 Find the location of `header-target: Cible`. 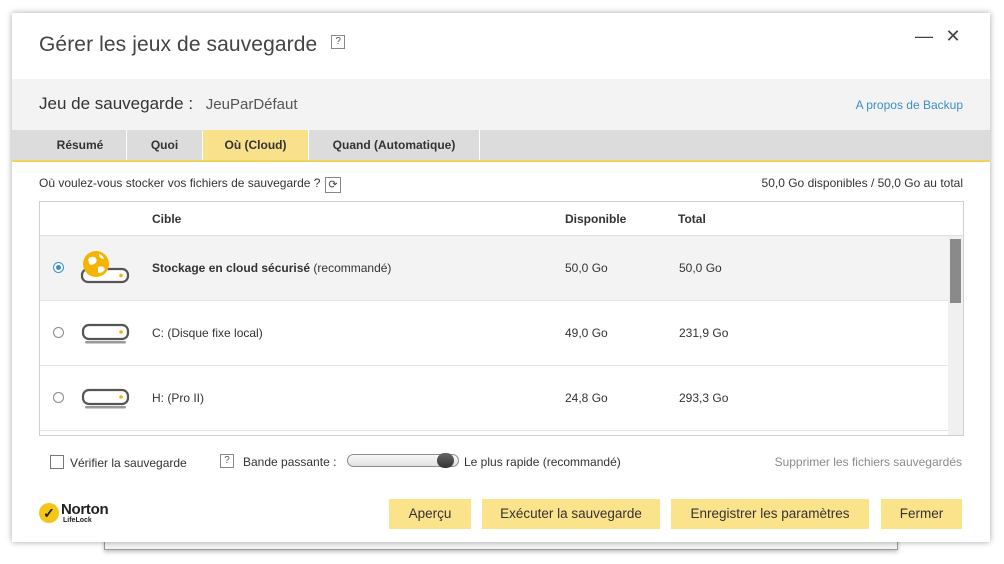

header-target: Cible is located at coordinates (167, 219).